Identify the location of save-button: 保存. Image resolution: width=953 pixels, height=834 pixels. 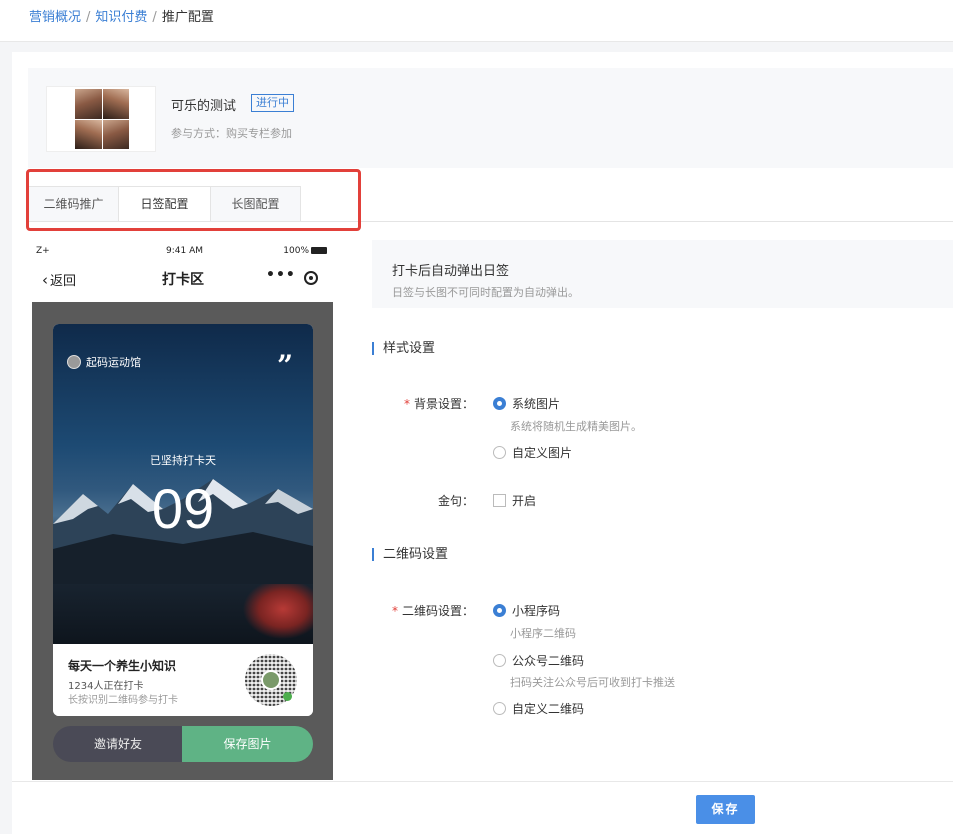
(725, 809).